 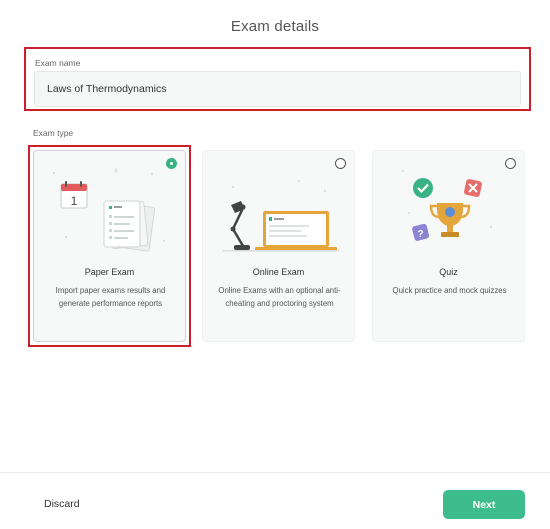 I want to click on footer-divider, so click(x=275, y=472).